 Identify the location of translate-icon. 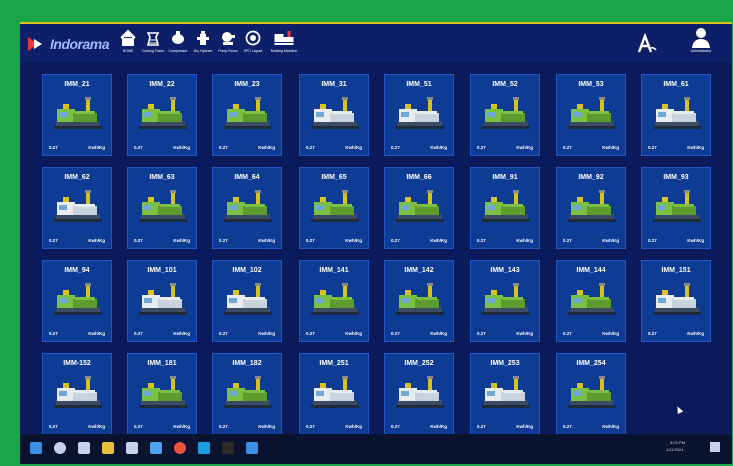
(647, 44).